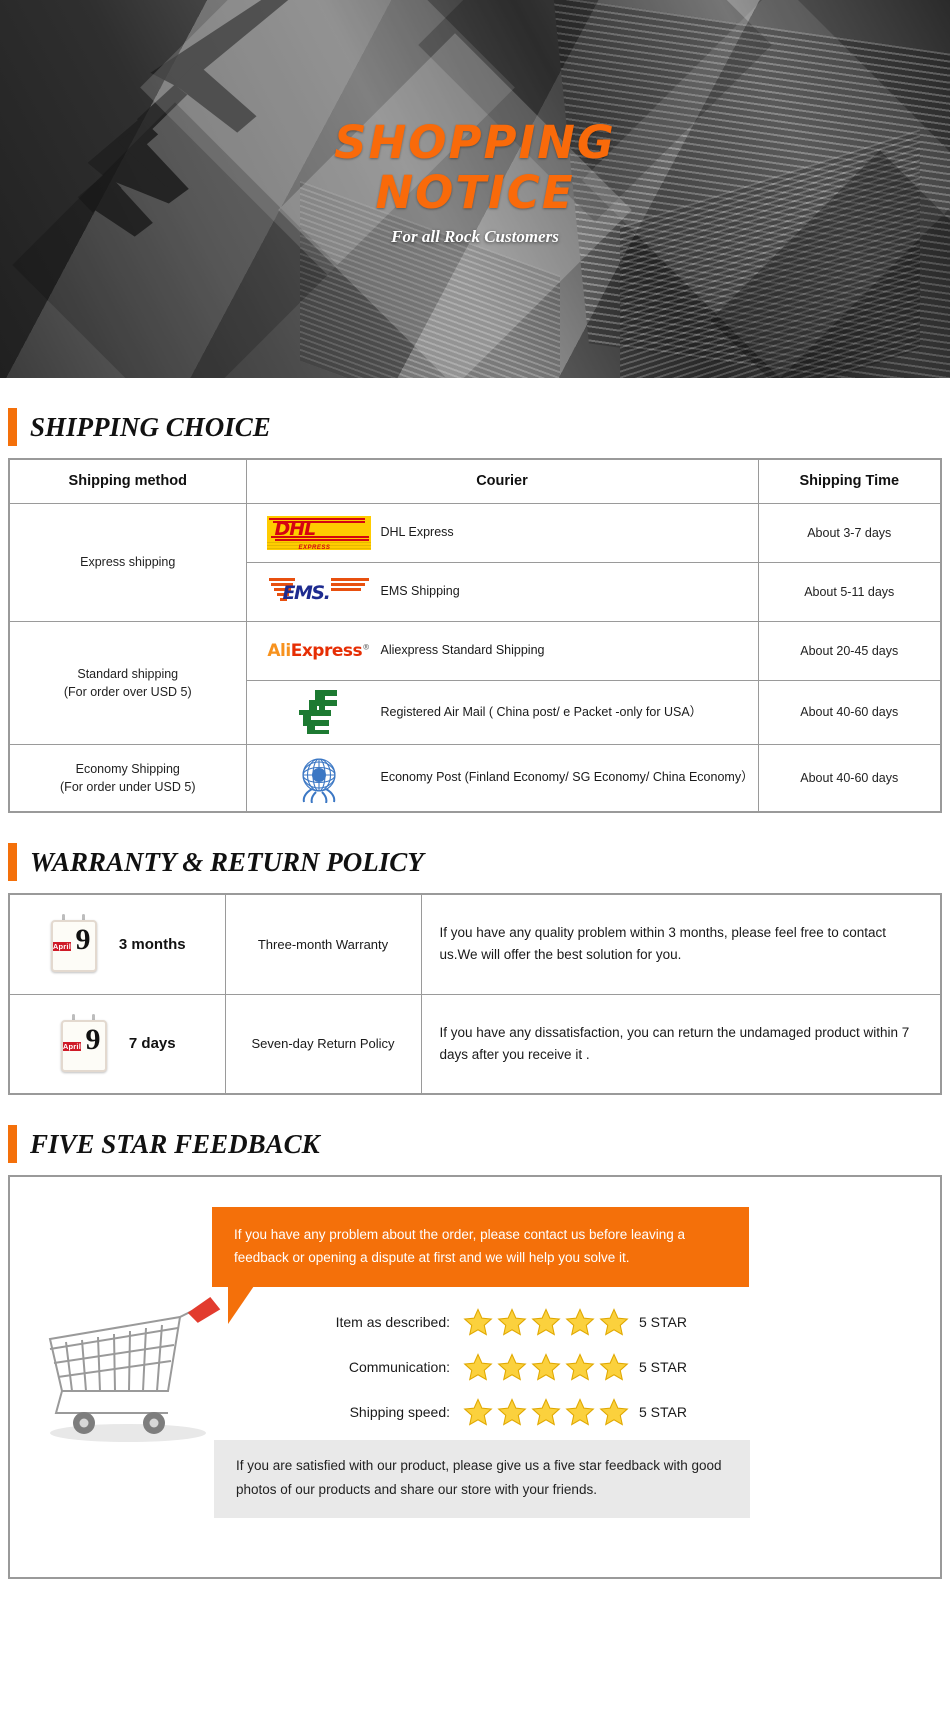 This screenshot has width=950, height=1730. What do you see at coordinates (279, 650) in the screenshot?
I see `aliexpress-logo-part1: Ali` at bounding box center [279, 650].